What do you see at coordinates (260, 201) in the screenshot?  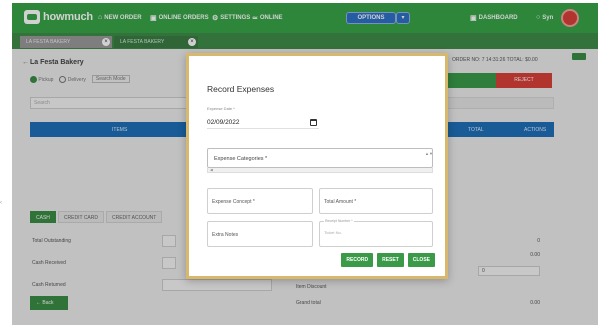 I see `expense-concept-field: Expense Concept *` at bounding box center [260, 201].